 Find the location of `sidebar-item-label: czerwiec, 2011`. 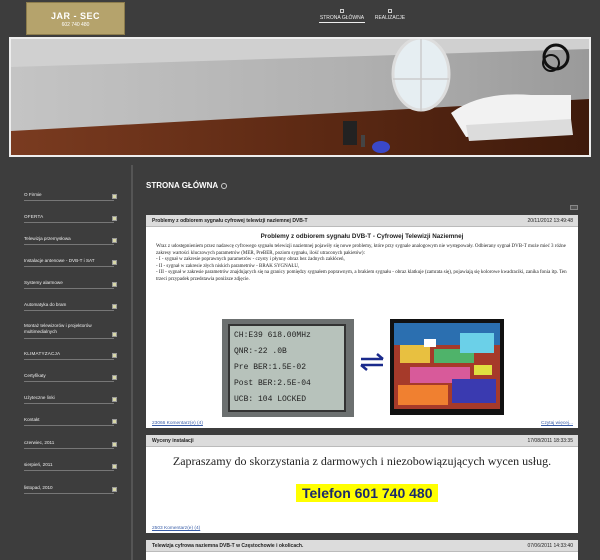

sidebar-item-label: czerwiec, 2011 is located at coordinates (39, 442).